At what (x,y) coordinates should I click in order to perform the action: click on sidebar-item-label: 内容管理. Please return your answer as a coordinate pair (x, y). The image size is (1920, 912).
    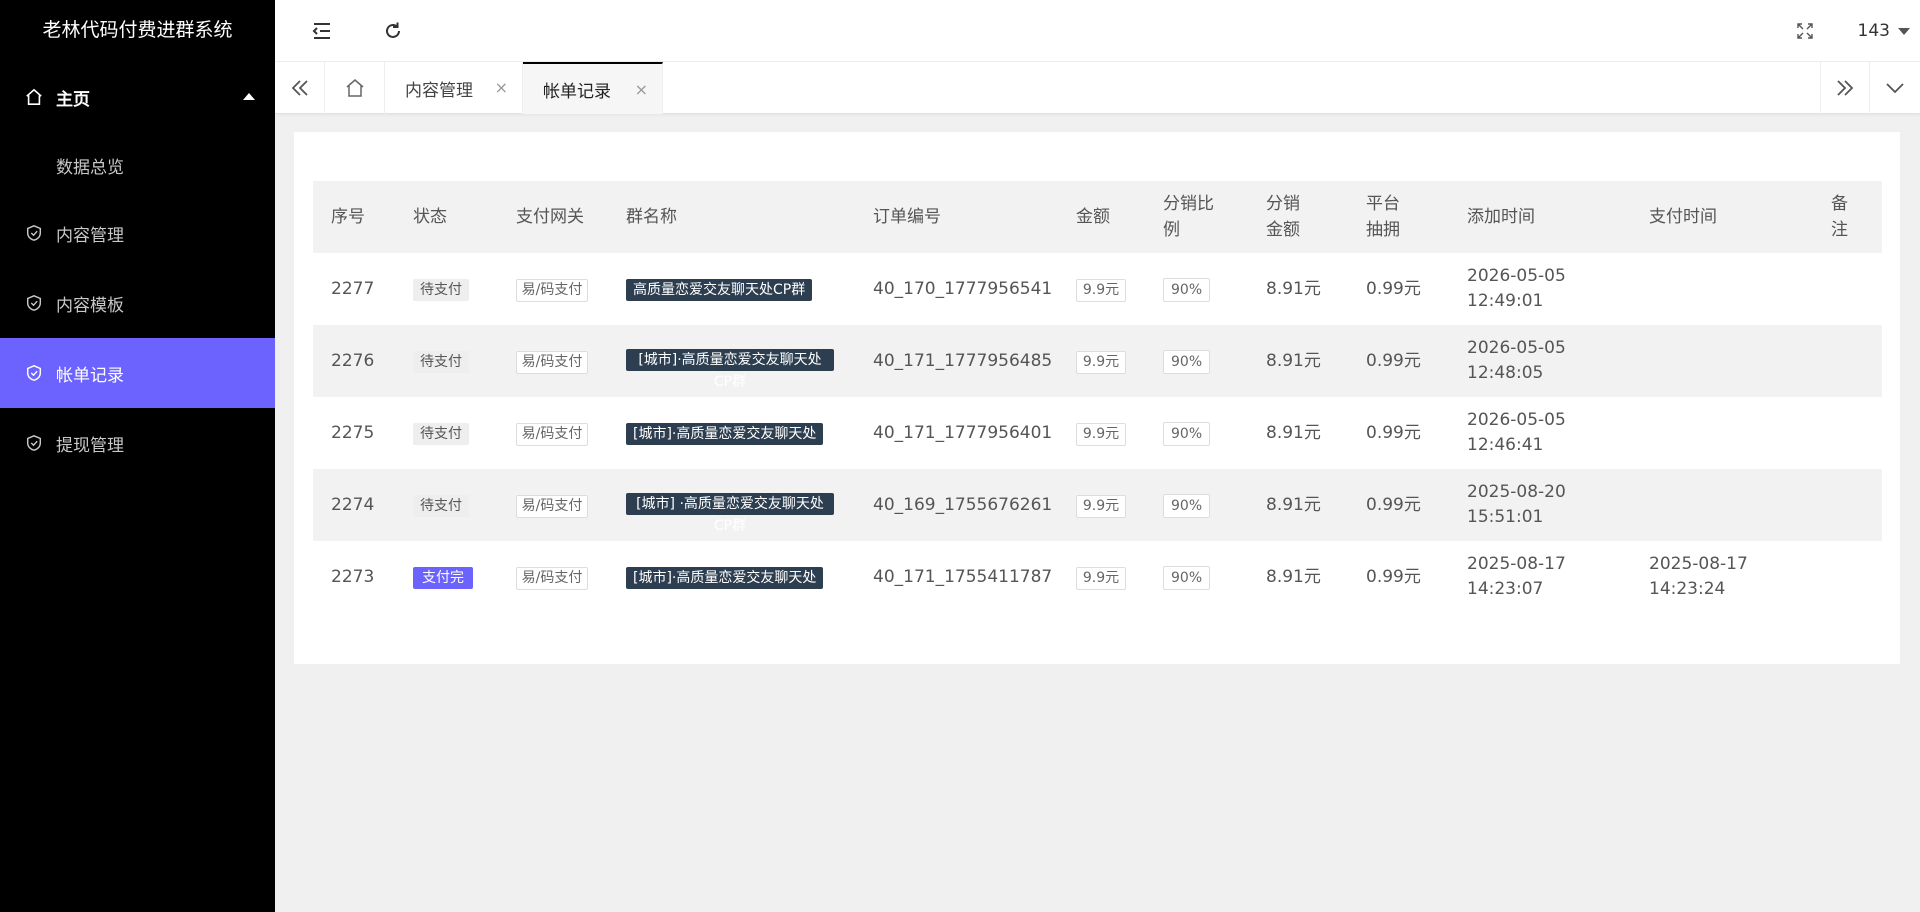
    Looking at the image, I should click on (90, 235).